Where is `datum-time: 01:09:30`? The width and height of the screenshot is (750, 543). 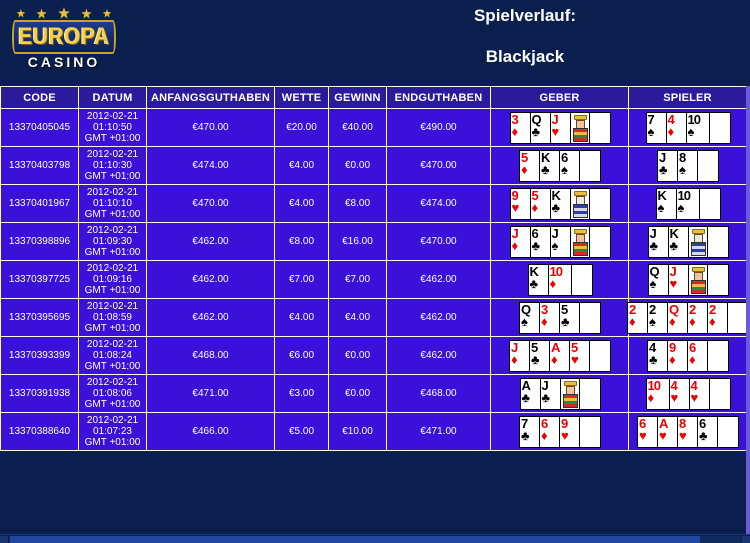 datum-time: 01:09:30 is located at coordinates (112, 241).